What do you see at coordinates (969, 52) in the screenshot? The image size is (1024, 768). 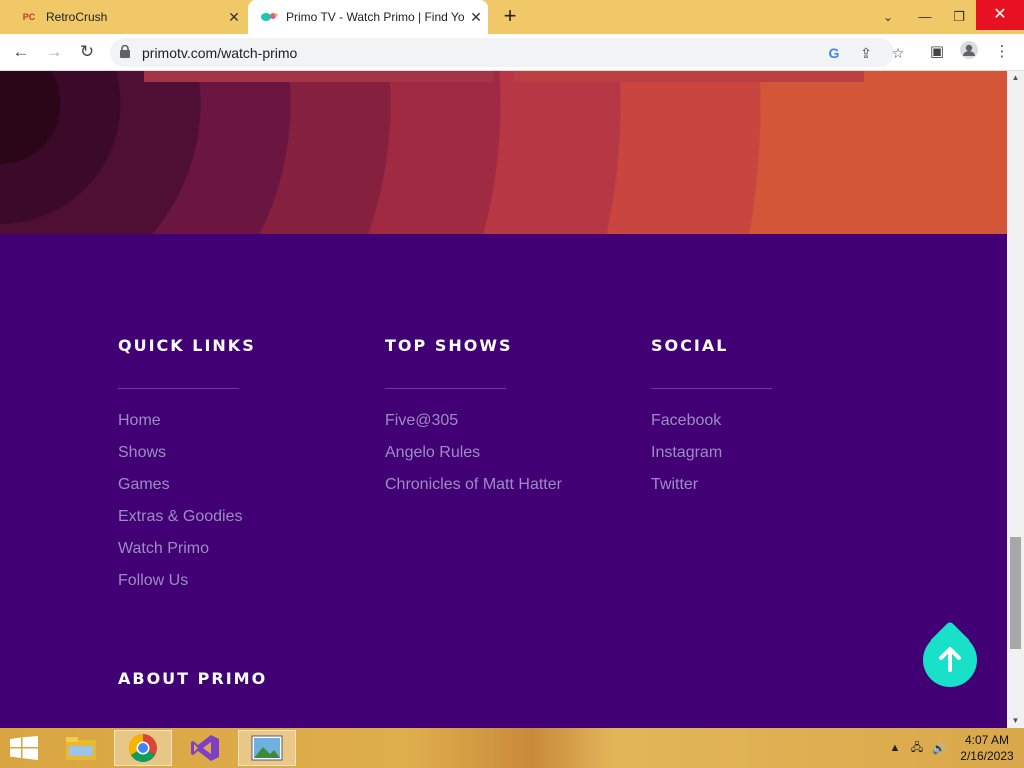 I see `profile-avatar-icon` at bounding box center [969, 52].